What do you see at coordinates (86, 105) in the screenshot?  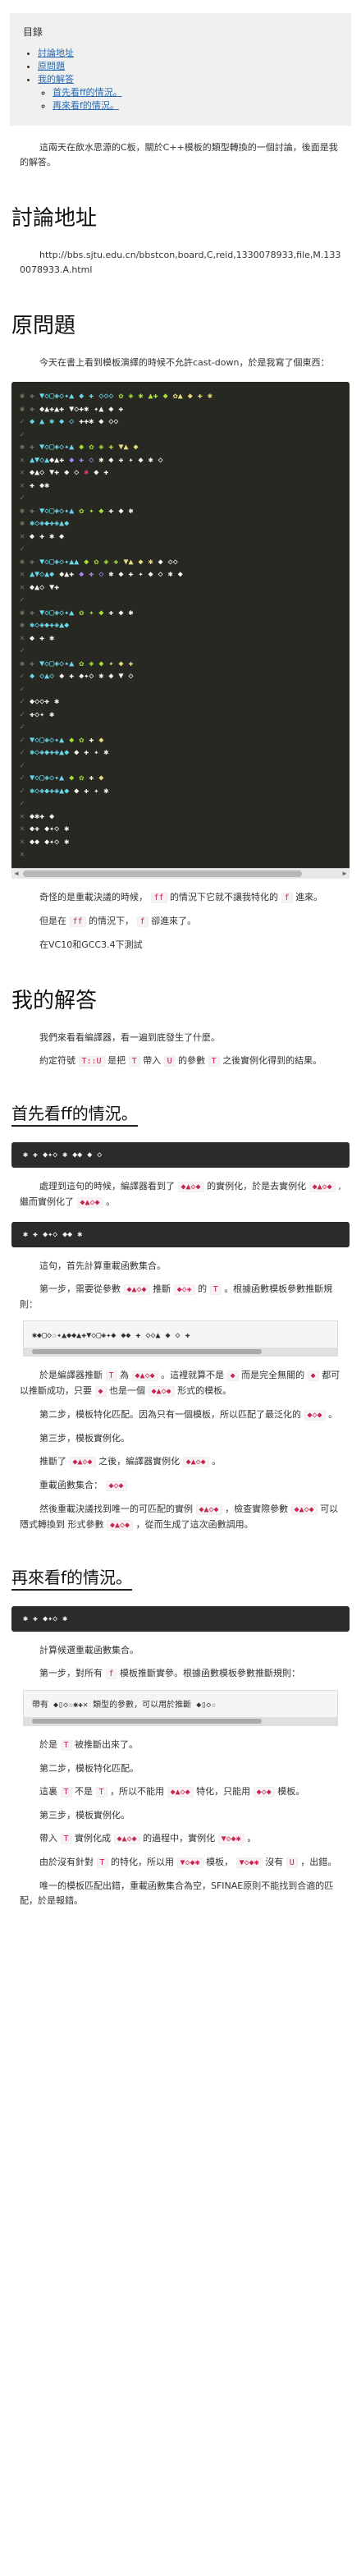 I see `toc-link-f: 再來看f的情況。` at bounding box center [86, 105].